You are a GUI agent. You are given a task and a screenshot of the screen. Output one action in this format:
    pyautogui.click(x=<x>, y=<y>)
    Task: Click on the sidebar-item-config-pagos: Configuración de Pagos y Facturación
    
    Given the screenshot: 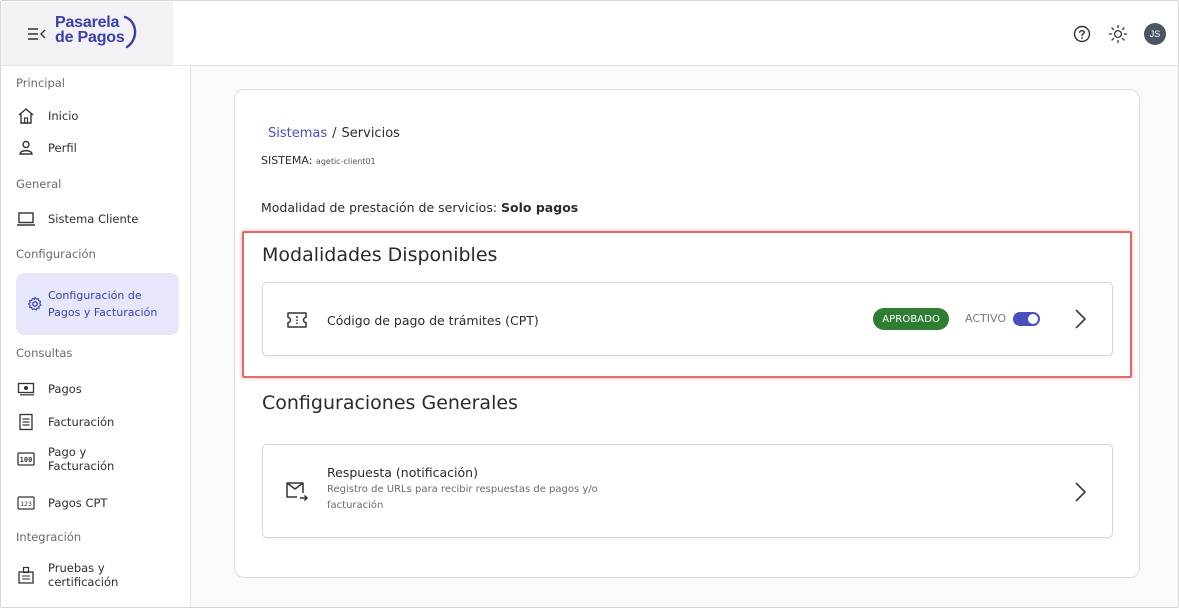 What is the action you would take?
    pyautogui.click(x=97, y=304)
    